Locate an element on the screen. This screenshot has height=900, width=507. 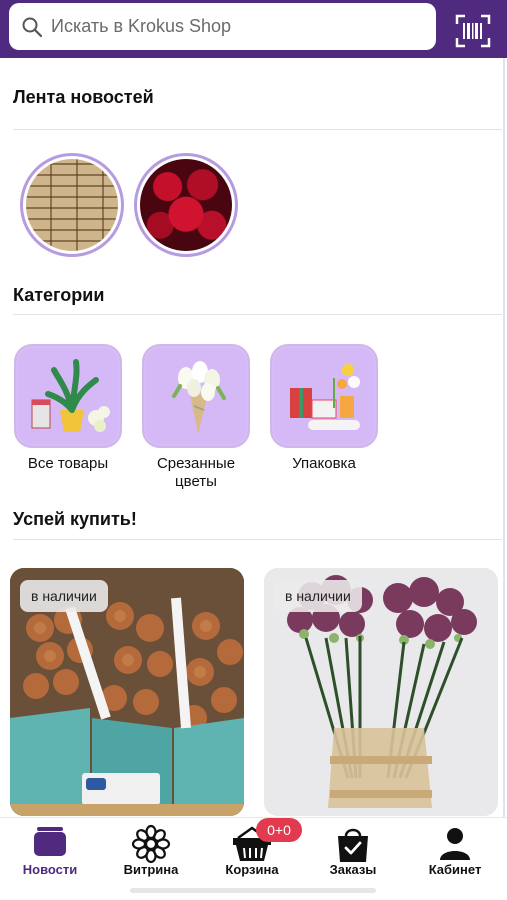
top-bar: Искать в Krokus Shop is located at coordinates (253, 29).